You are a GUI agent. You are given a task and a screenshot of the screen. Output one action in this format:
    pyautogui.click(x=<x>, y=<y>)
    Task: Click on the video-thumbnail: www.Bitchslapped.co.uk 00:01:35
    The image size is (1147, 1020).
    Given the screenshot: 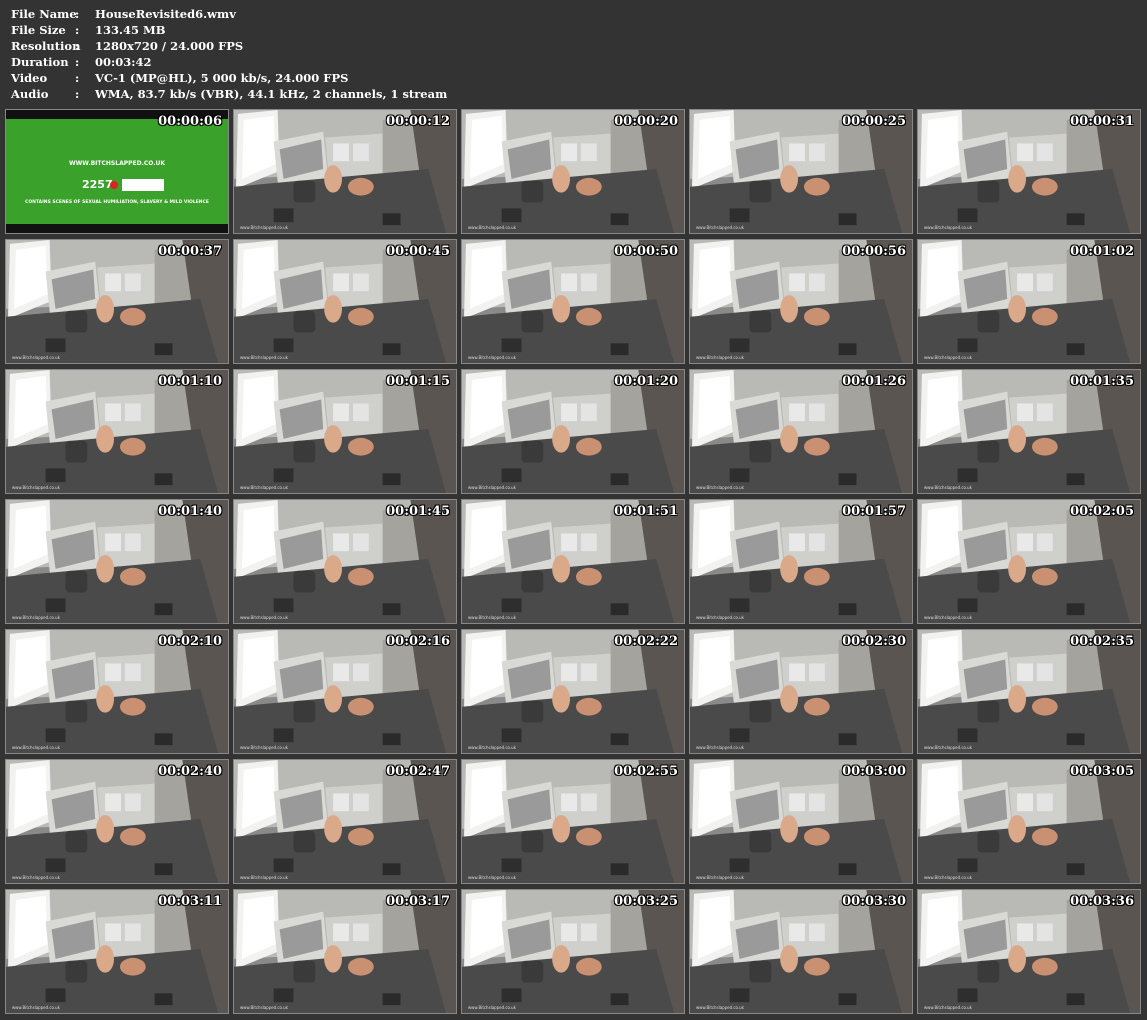 What is the action you would take?
    pyautogui.click(x=1029, y=431)
    